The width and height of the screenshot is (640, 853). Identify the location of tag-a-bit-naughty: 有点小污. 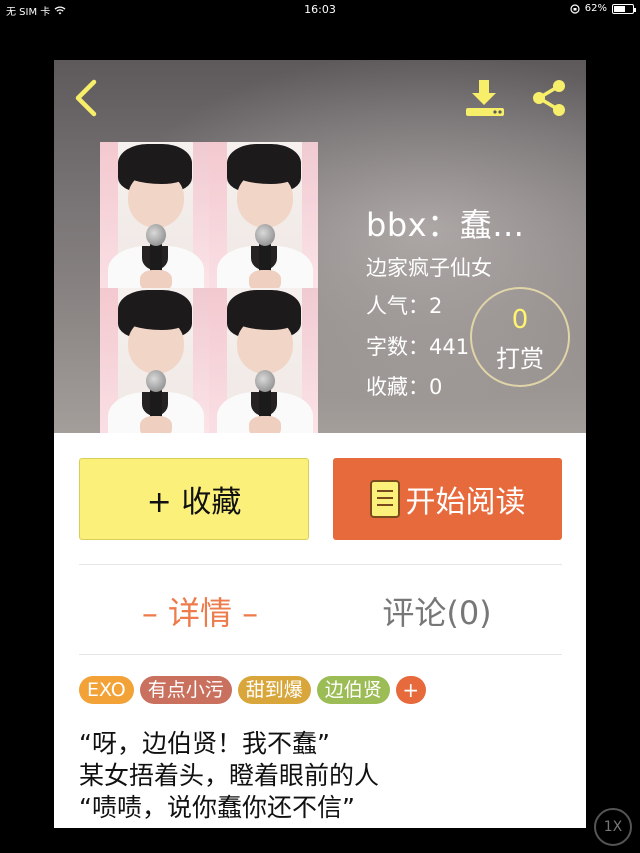
(185, 690).